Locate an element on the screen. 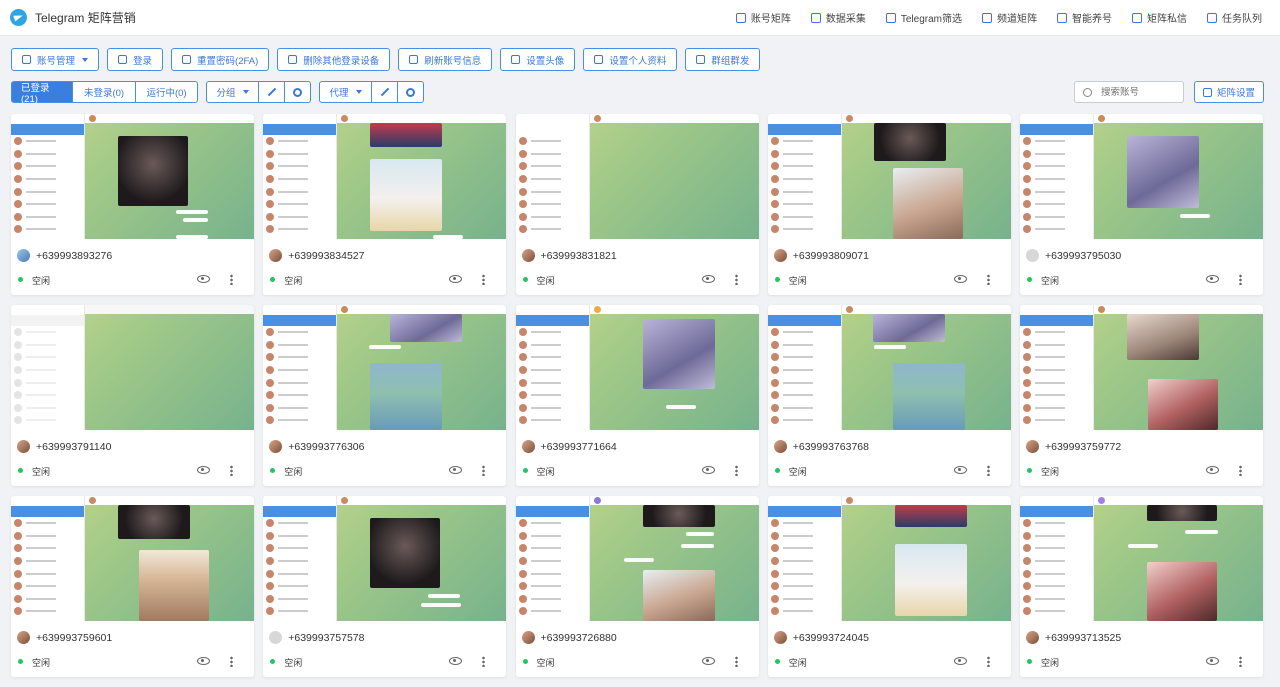 The image size is (1280, 687). group-edit-button is located at coordinates (271, 92).